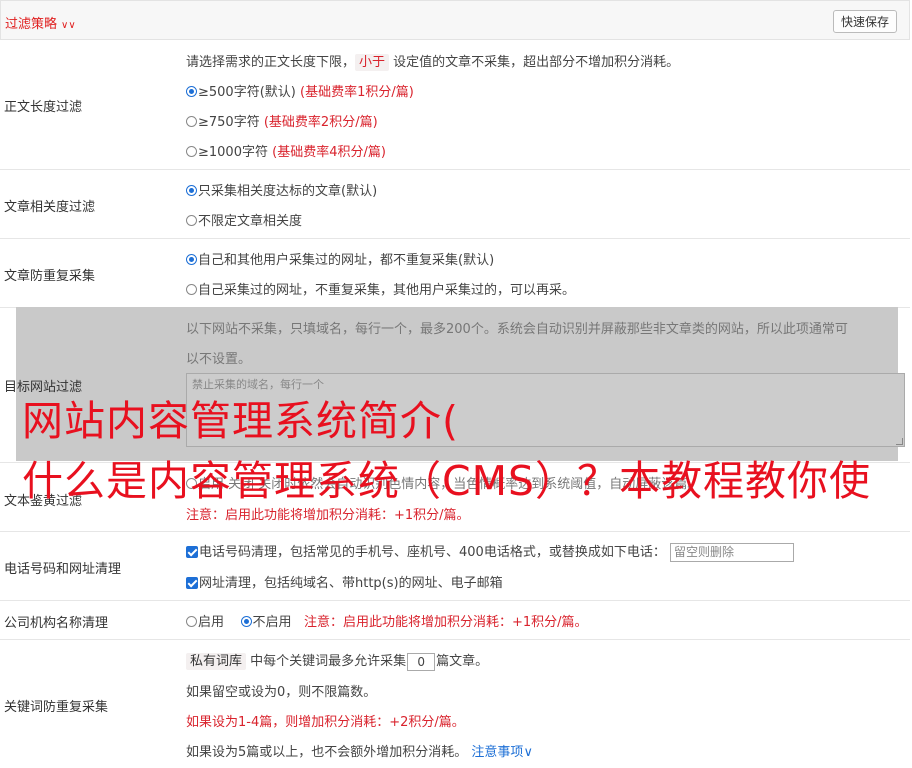  I want to click on filter-strategy-header: 过滤策略 ∨∨ 快速保存, so click(455, 20).